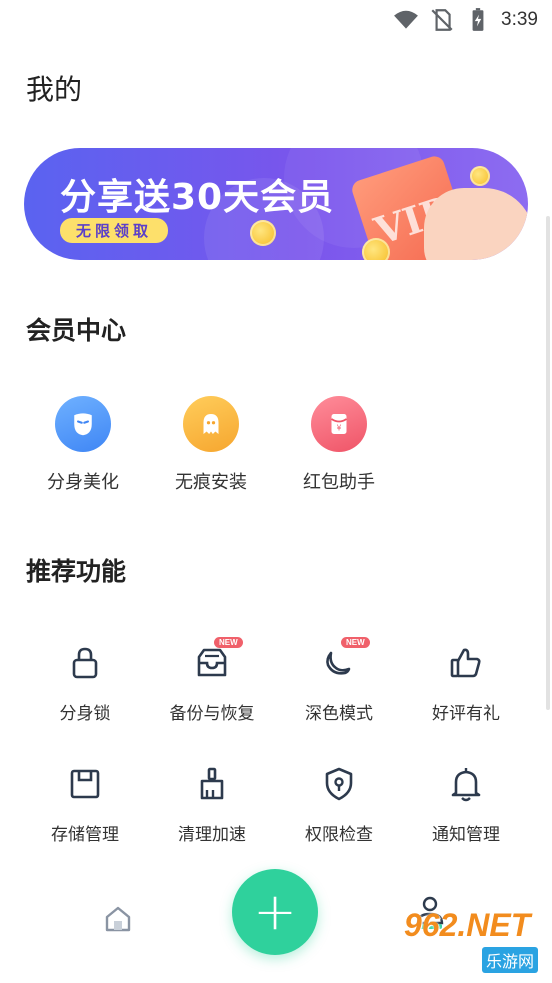 The height and width of the screenshot is (983, 552). I want to click on member-item-label: 无痕安装, so click(211, 482).